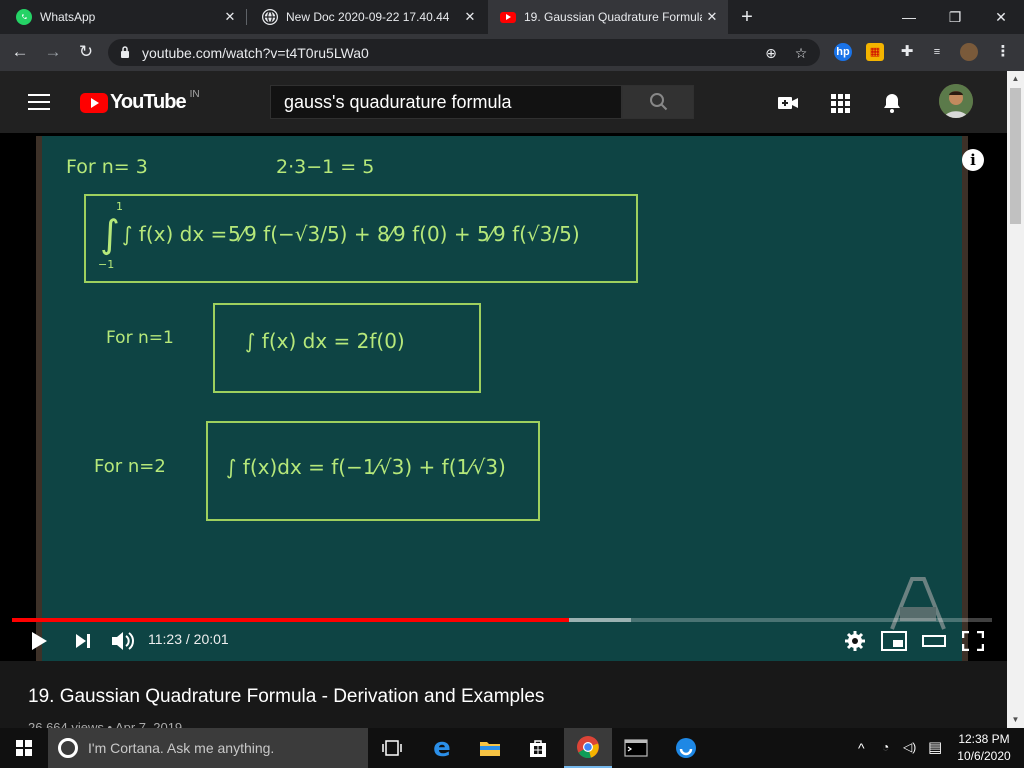 The height and width of the screenshot is (768, 1024). Describe the element at coordinates (255, 53) in the screenshot. I see `url-text: youtube.com/watch?v=t4T0ru5LWa0` at that location.